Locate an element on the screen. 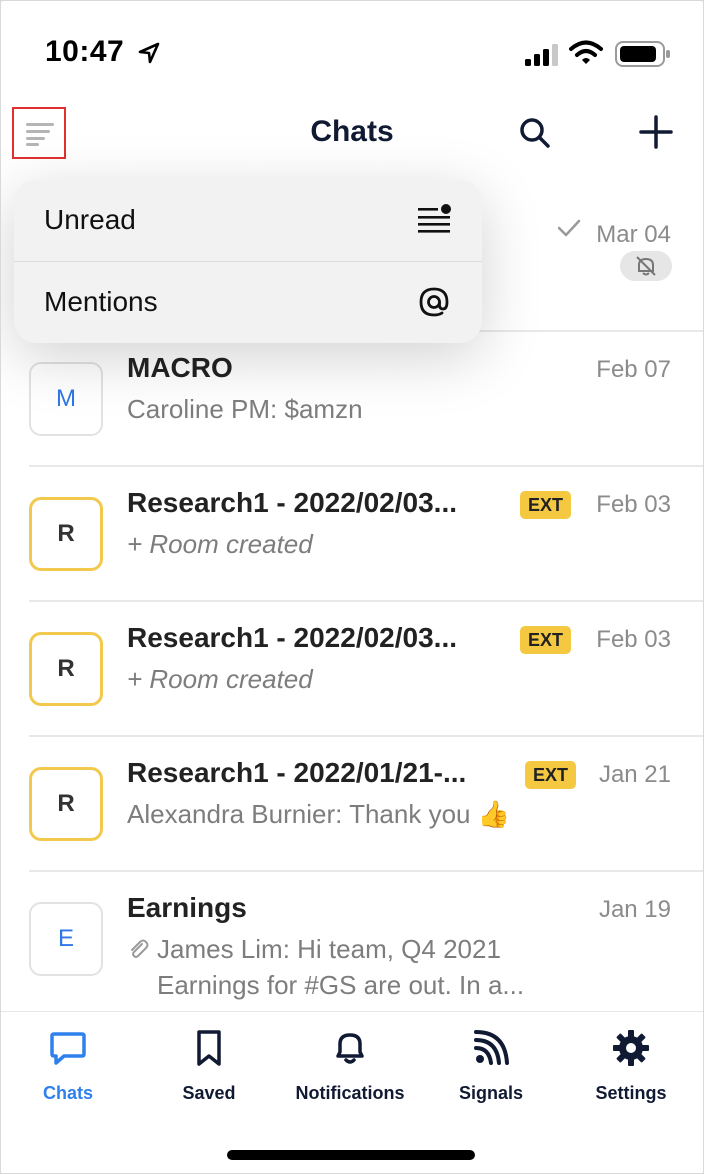 The width and height of the screenshot is (704, 1174). bell-off-icon is located at coordinates (646, 266).